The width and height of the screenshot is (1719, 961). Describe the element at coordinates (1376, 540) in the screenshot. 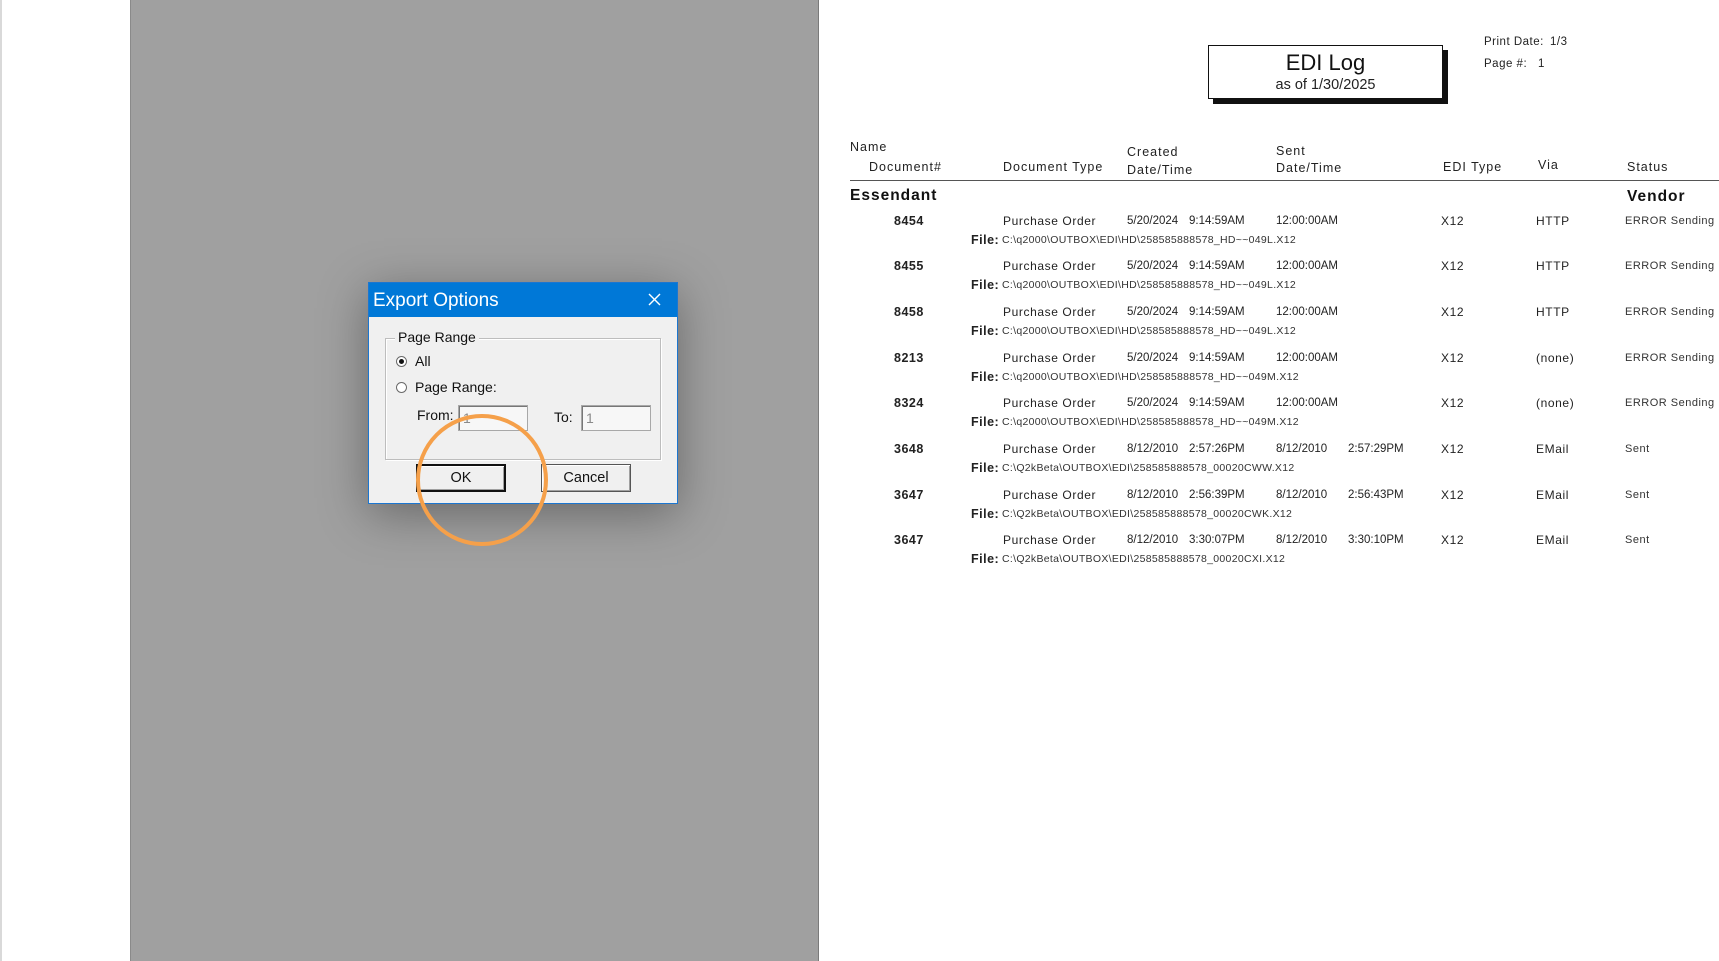

I see `sent-time: 3:30:10PM` at that location.